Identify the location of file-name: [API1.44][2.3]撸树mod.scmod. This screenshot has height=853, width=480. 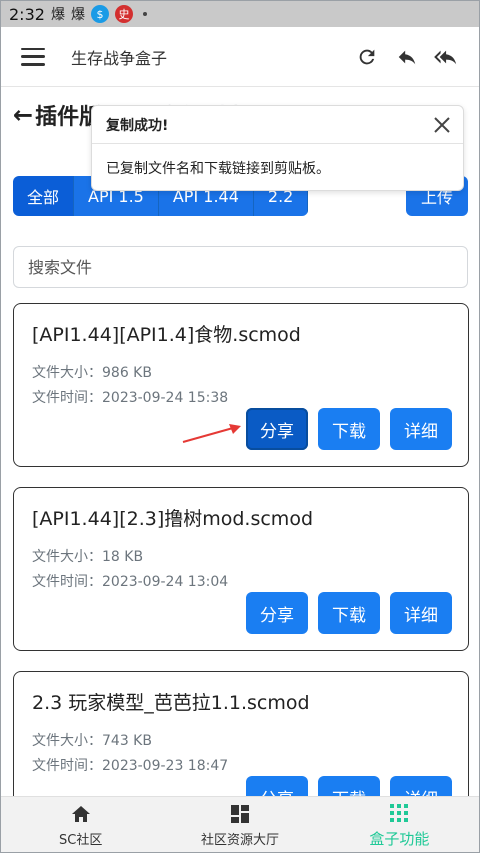
(173, 519).